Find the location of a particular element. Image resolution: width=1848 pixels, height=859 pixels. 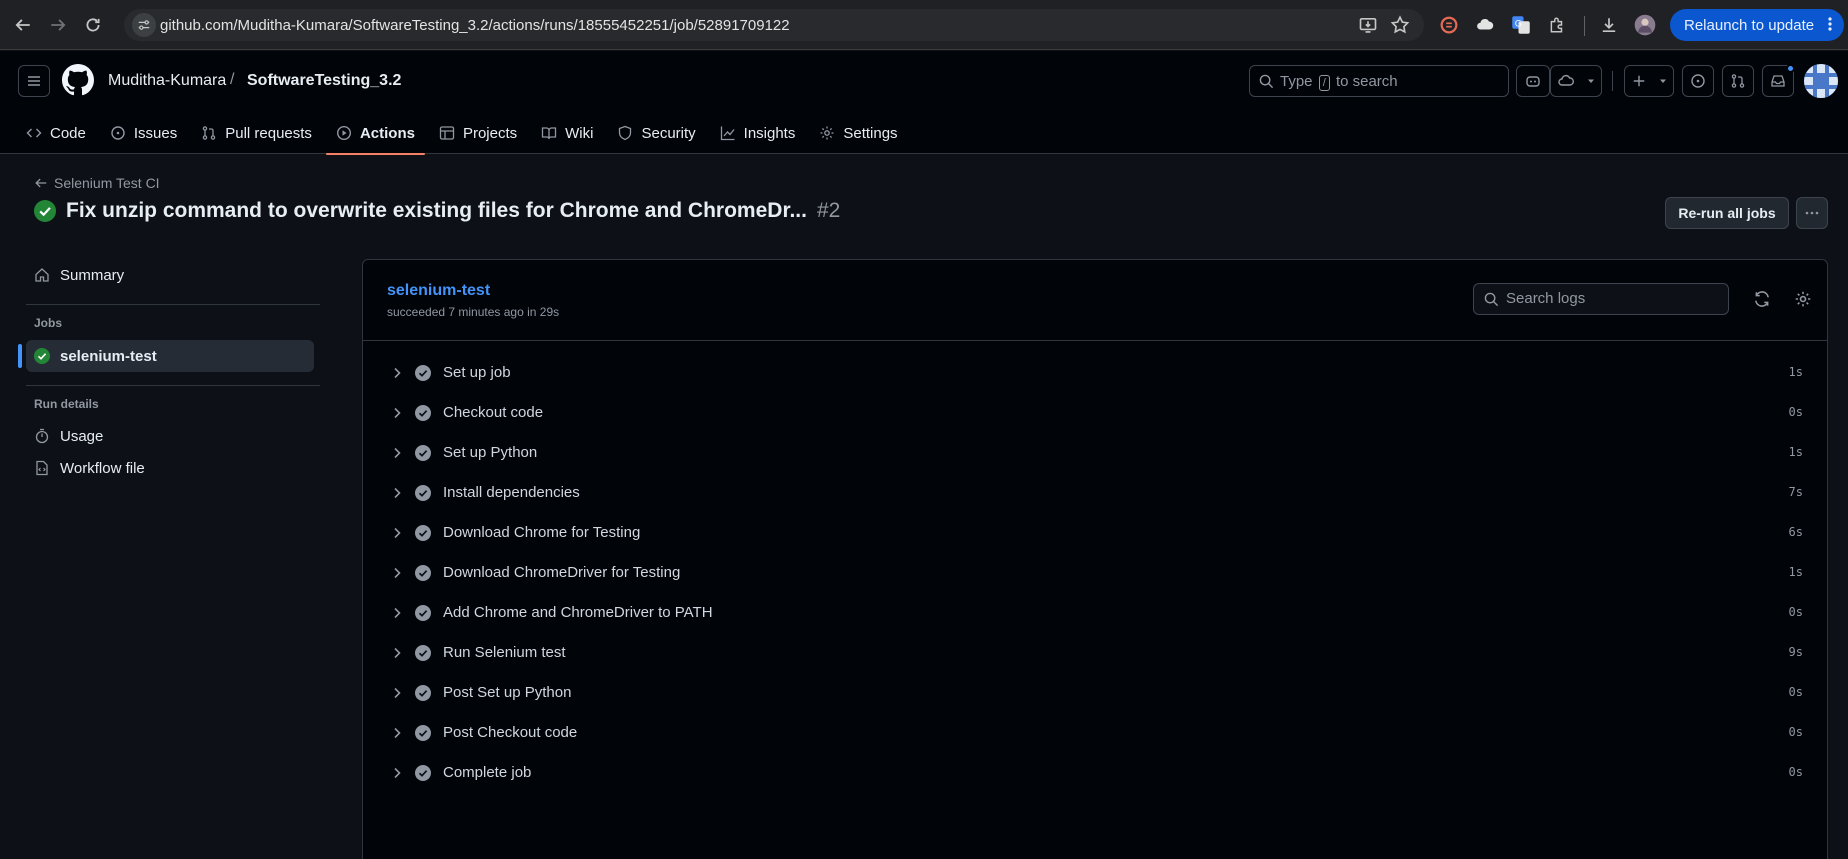

rerun-all-jobs-button: Re-run all jobs is located at coordinates (1727, 213).